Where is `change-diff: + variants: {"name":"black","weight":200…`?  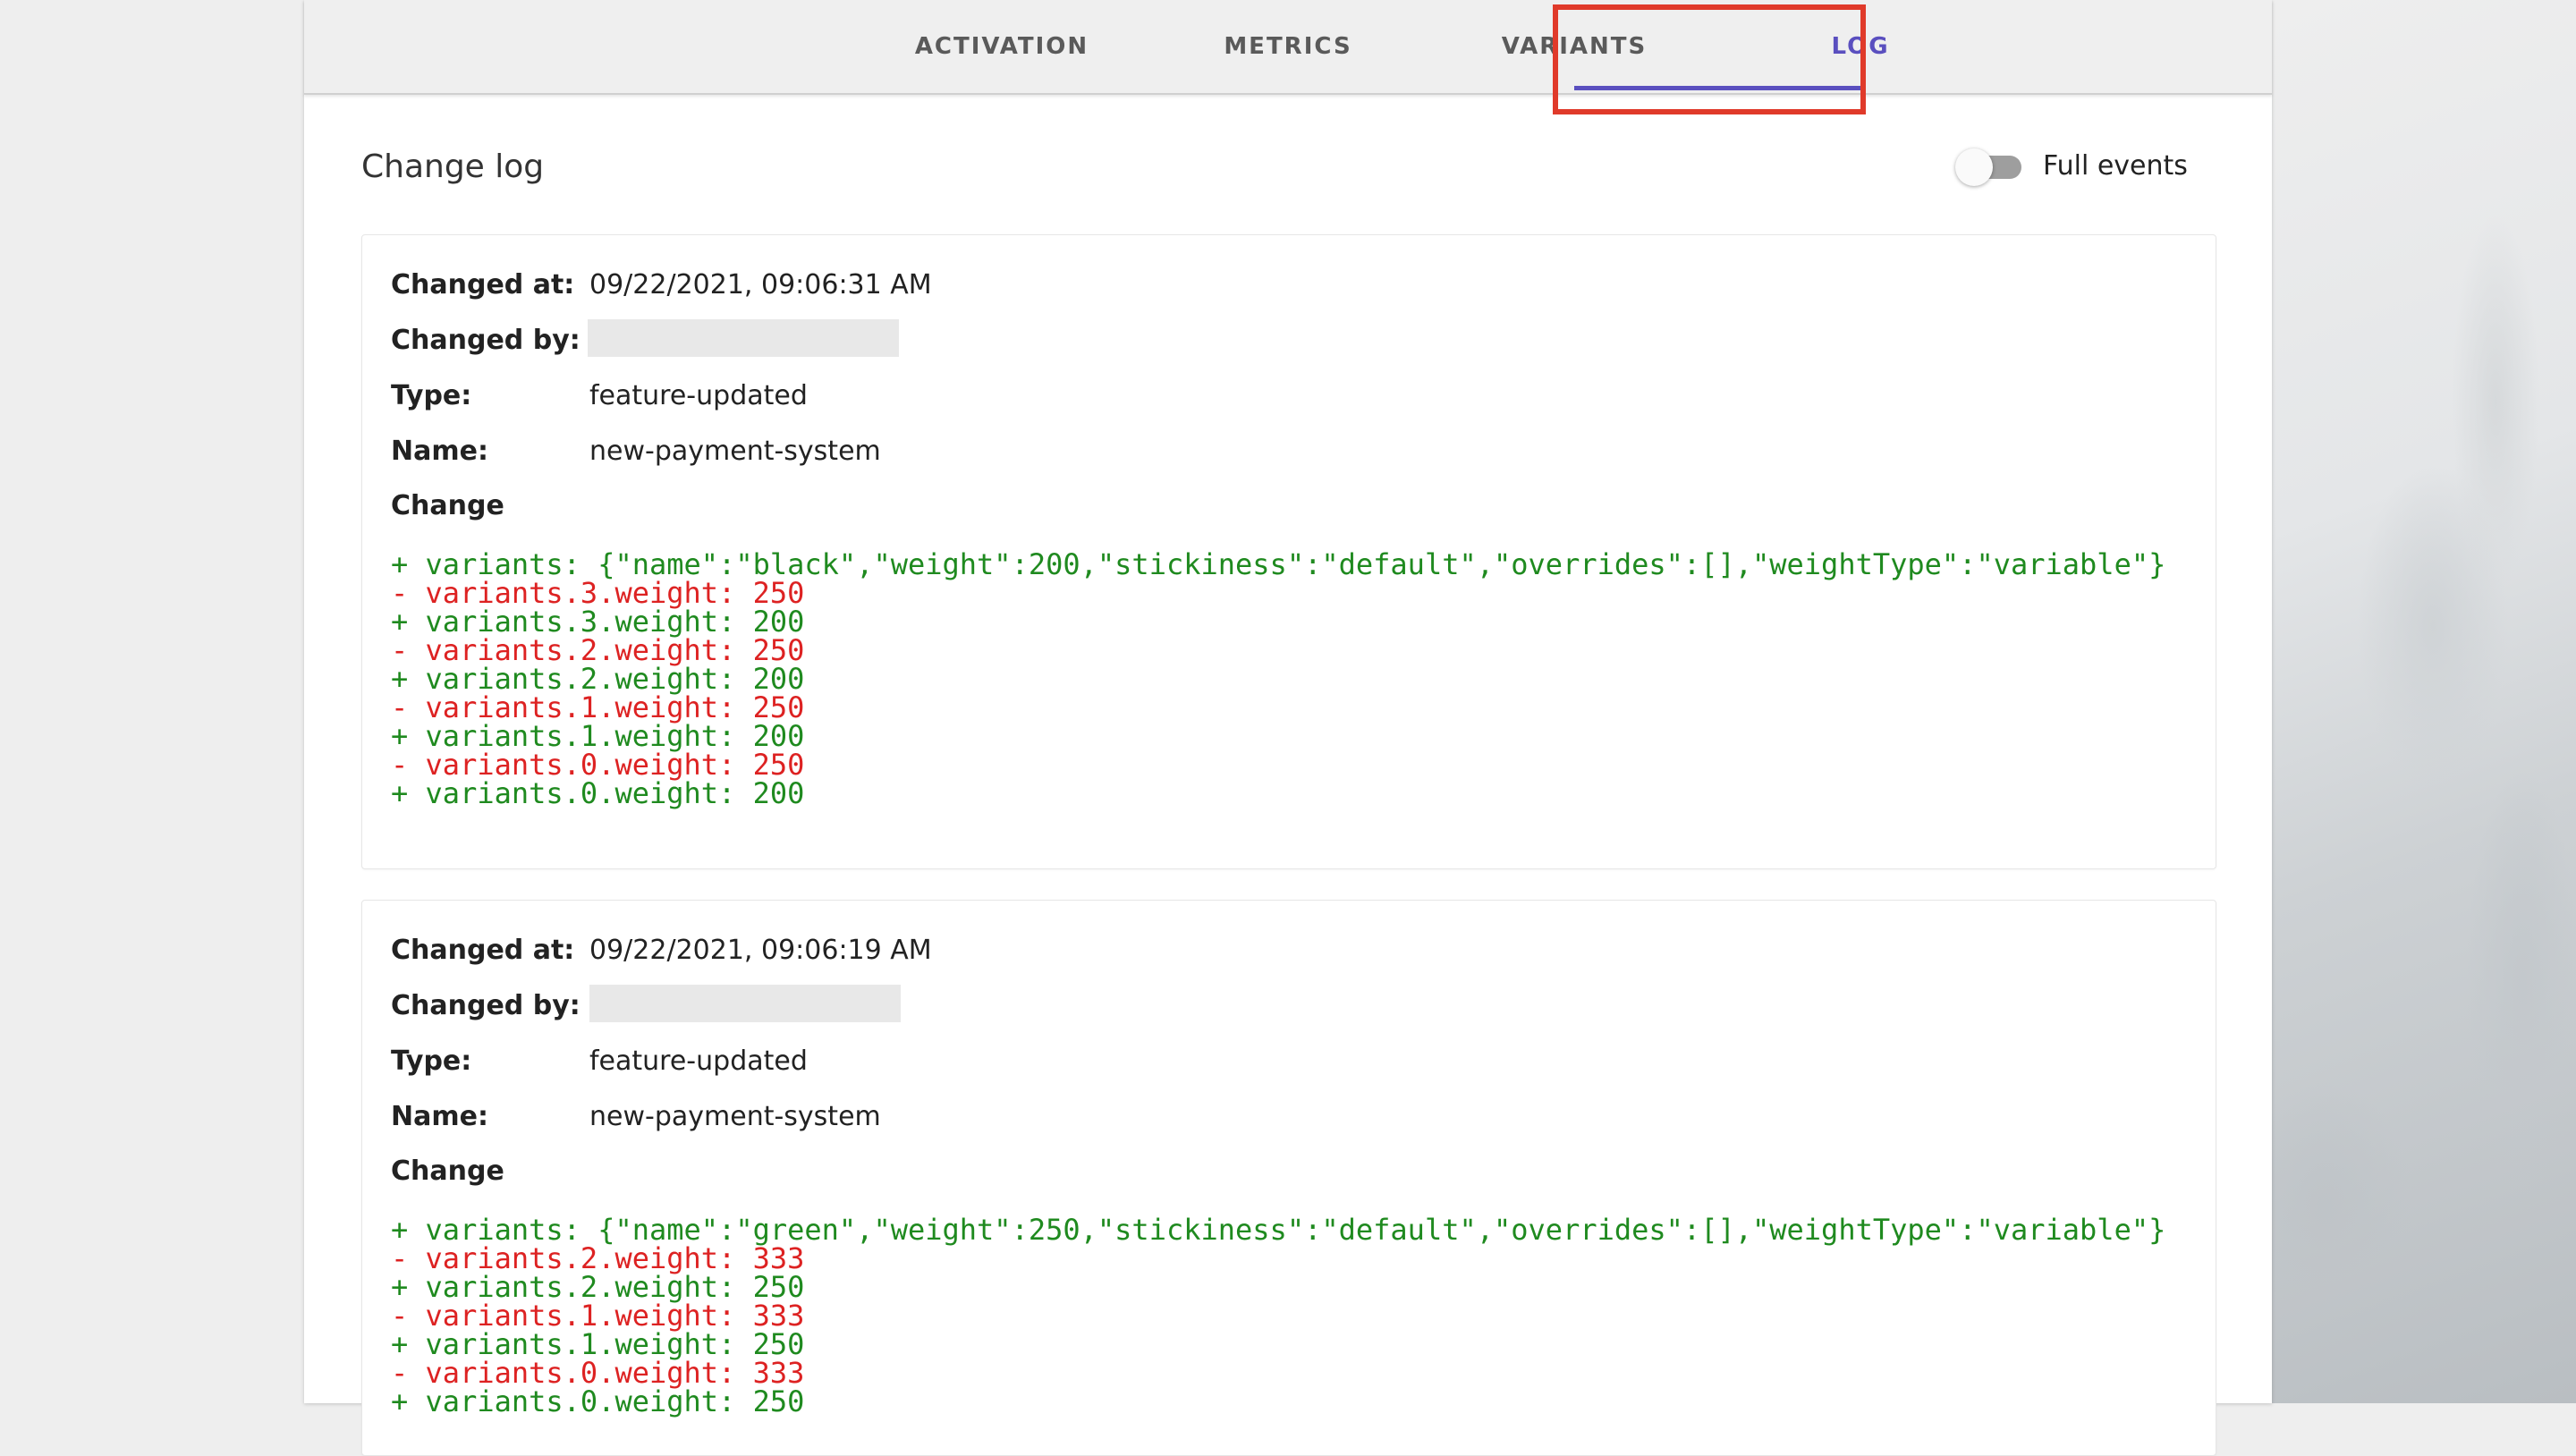
change-diff: + variants: {"name":"black","weight":200… is located at coordinates (1278, 679).